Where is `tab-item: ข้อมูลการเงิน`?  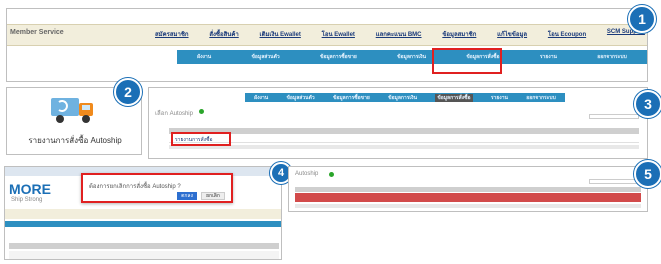
tab-item: ข้อมูลการเงิน is located at coordinates (402, 98).